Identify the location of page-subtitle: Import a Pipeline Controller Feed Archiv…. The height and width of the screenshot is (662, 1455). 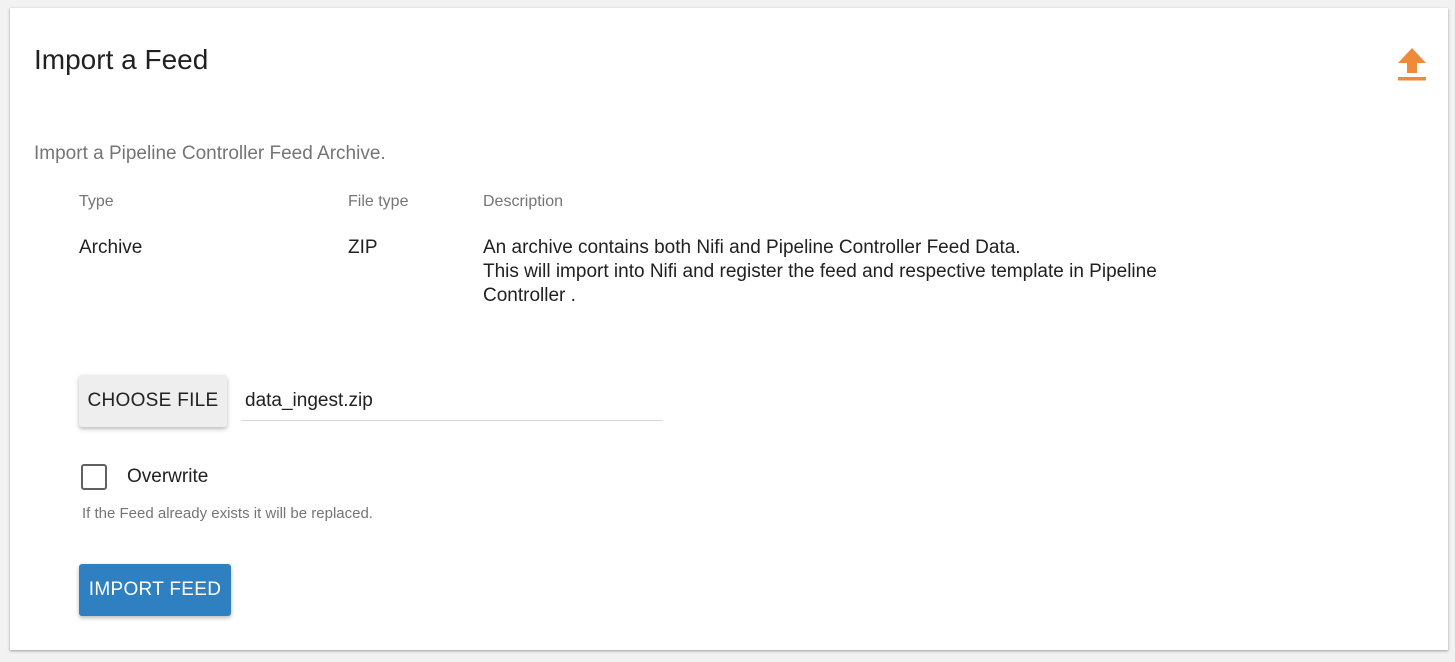
(210, 153).